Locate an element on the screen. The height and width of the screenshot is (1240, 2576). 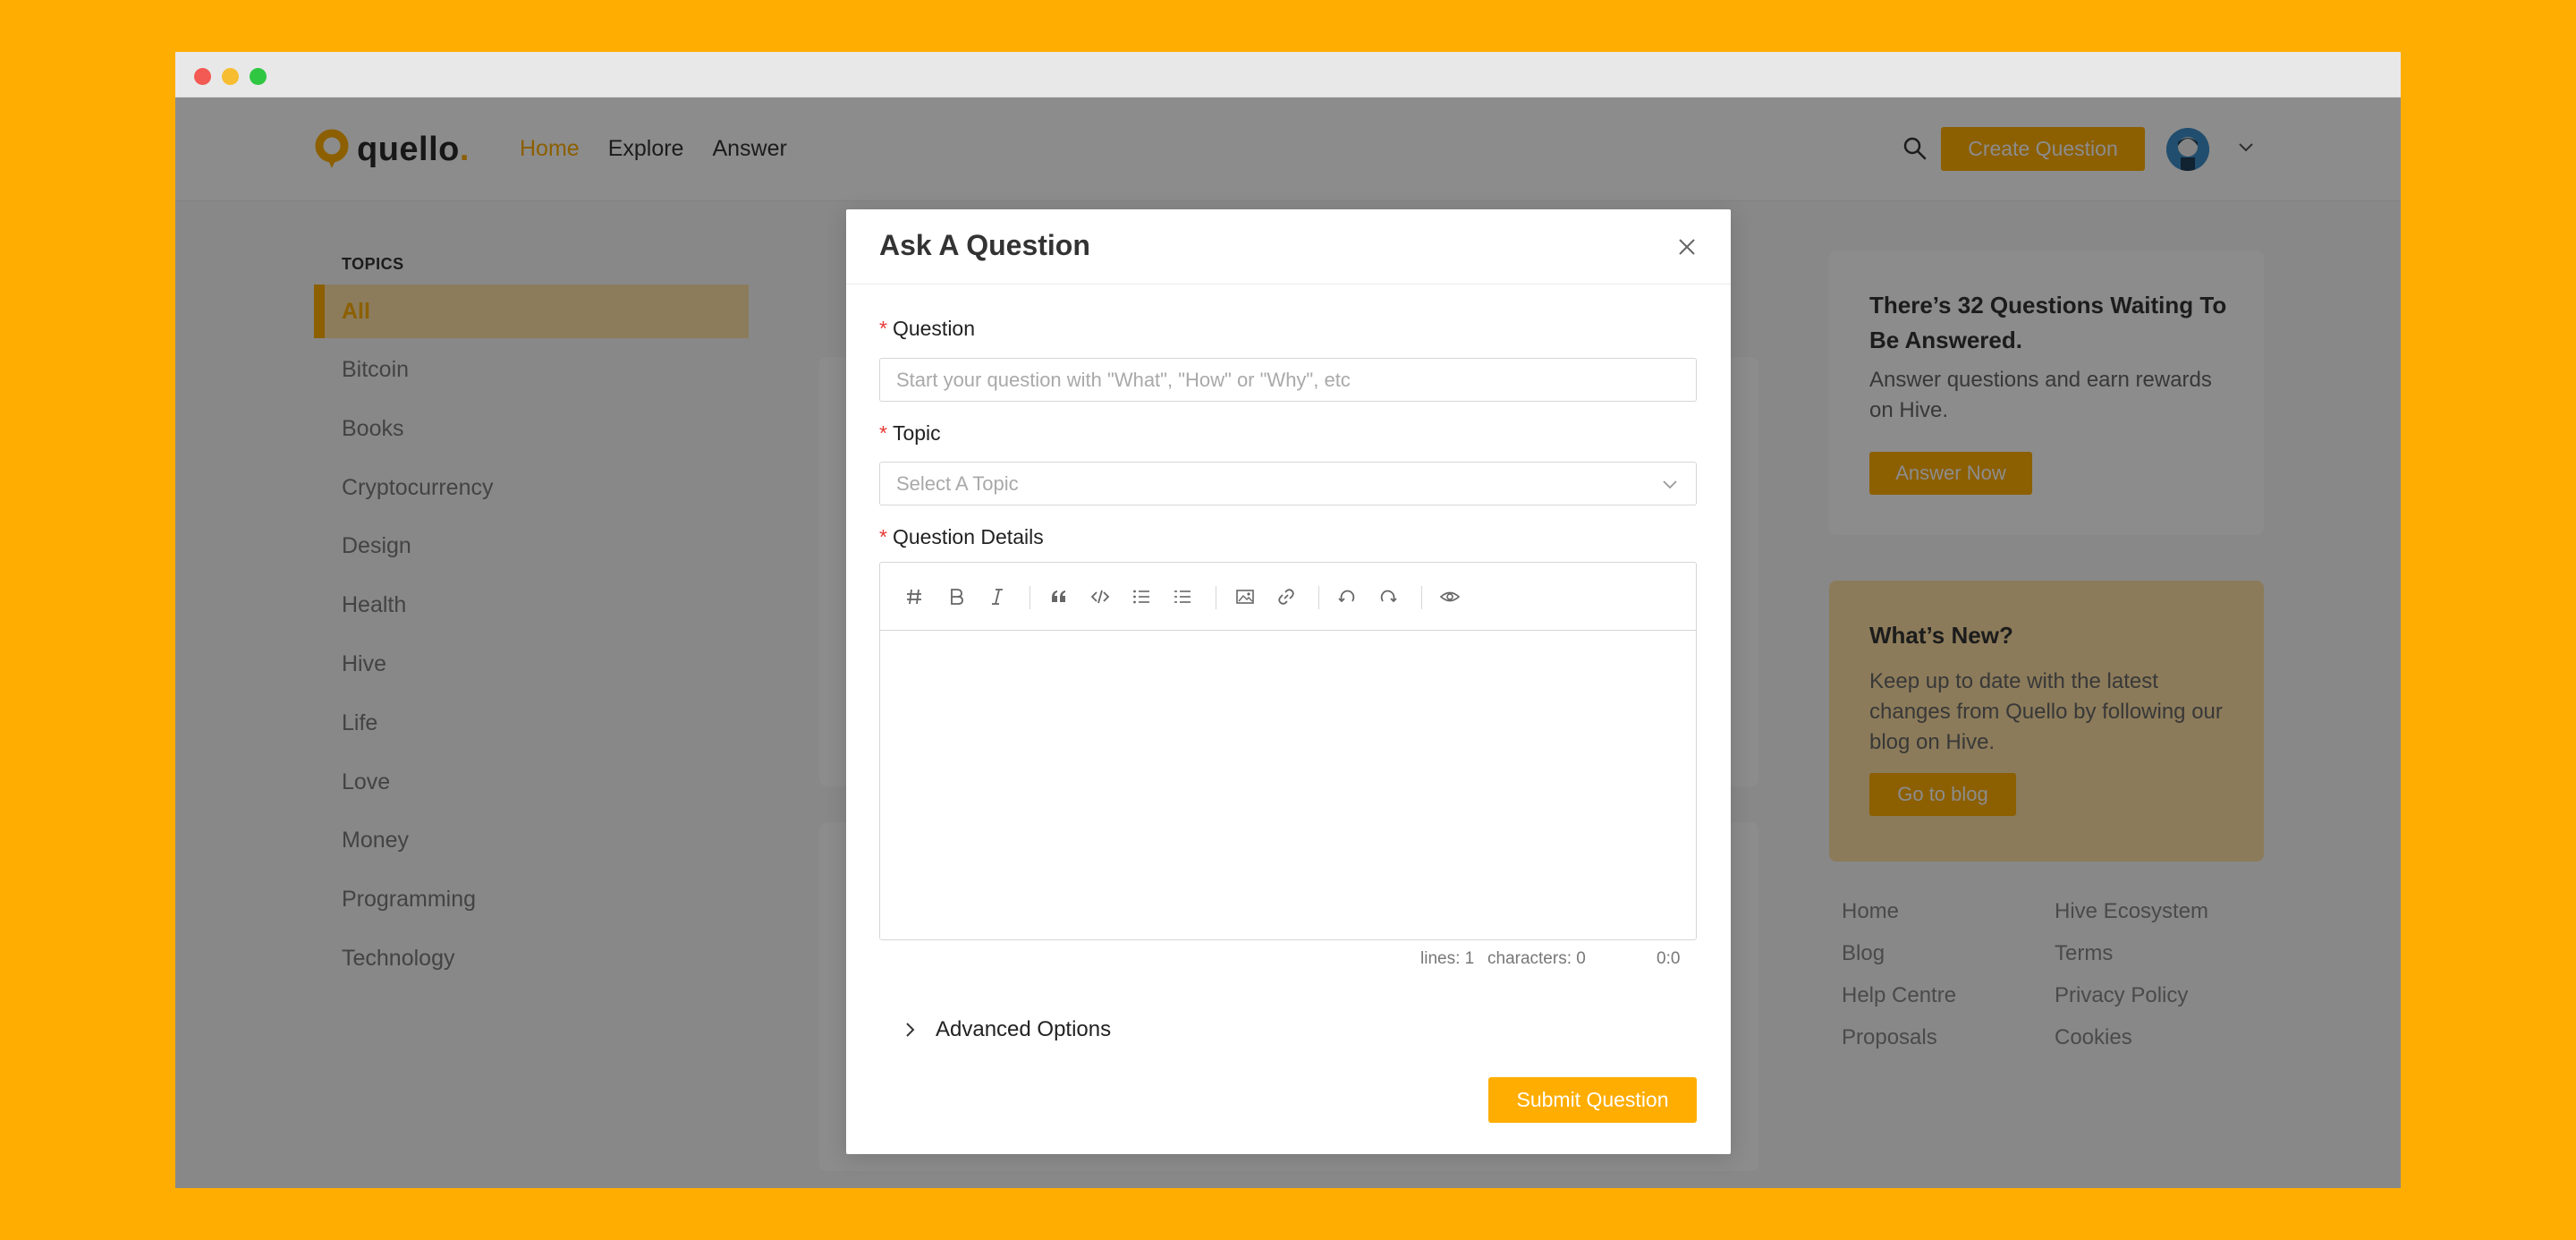
details-label-text: Question Details is located at coordinates (968, 536).